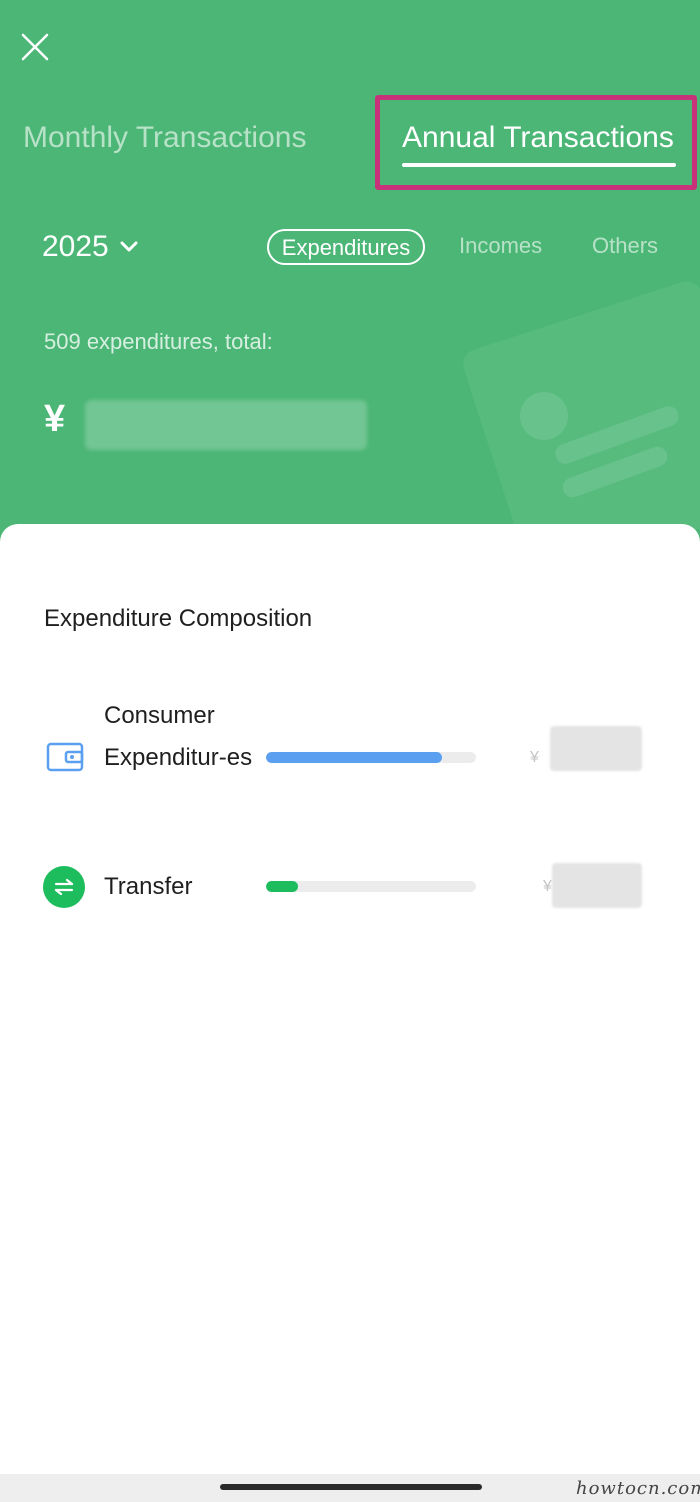  Describe the element at coordinates (534, 757) in the screenshot. I see `consumer-amount-currency: ¥` at that location.